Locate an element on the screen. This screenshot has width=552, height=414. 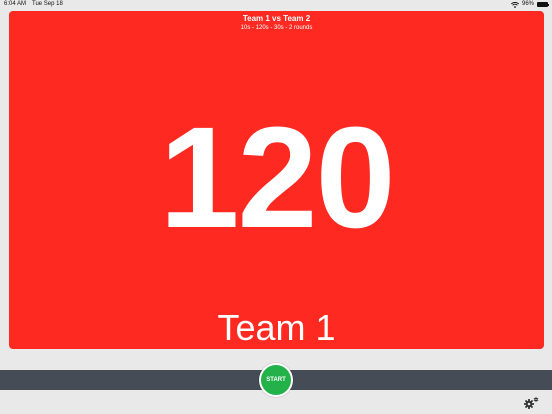
match-title: Team 1 vs Team 2 is located at coordinates (276, 18).